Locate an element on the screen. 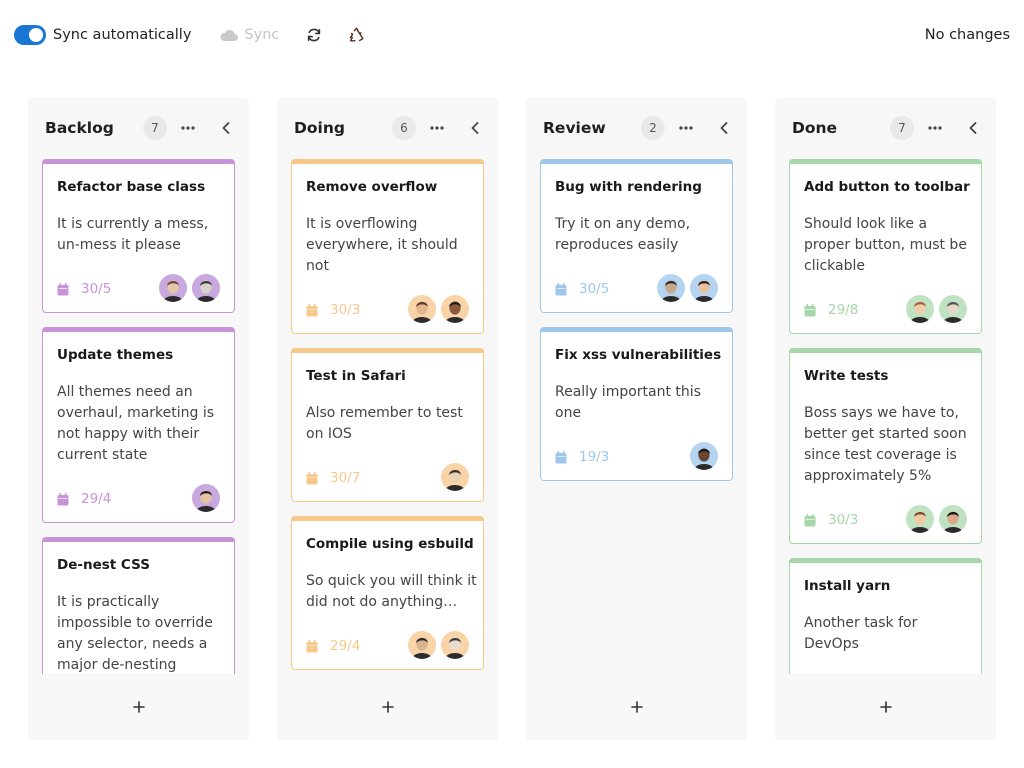 The image size is (1024, 768). card-title: Update themes is located at coordinates (115, 355).